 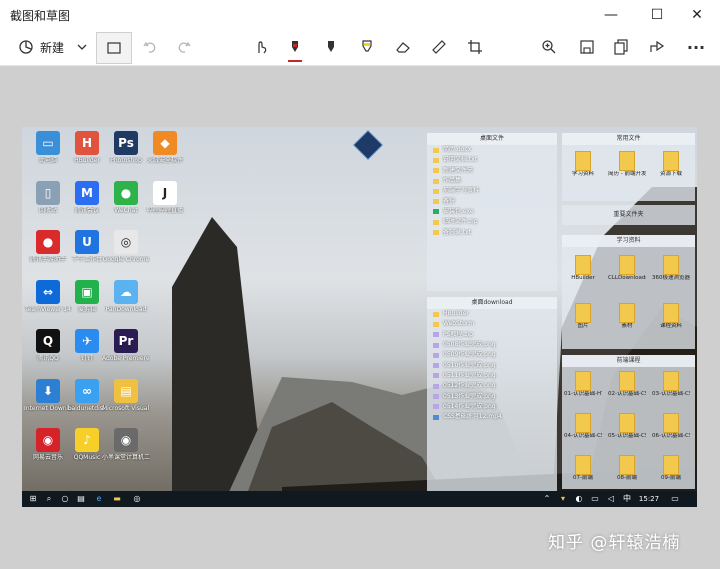 What do you see at coordinates (587, 47) in the screenshot?
I see `save-button` at bounding box center [587, 47].